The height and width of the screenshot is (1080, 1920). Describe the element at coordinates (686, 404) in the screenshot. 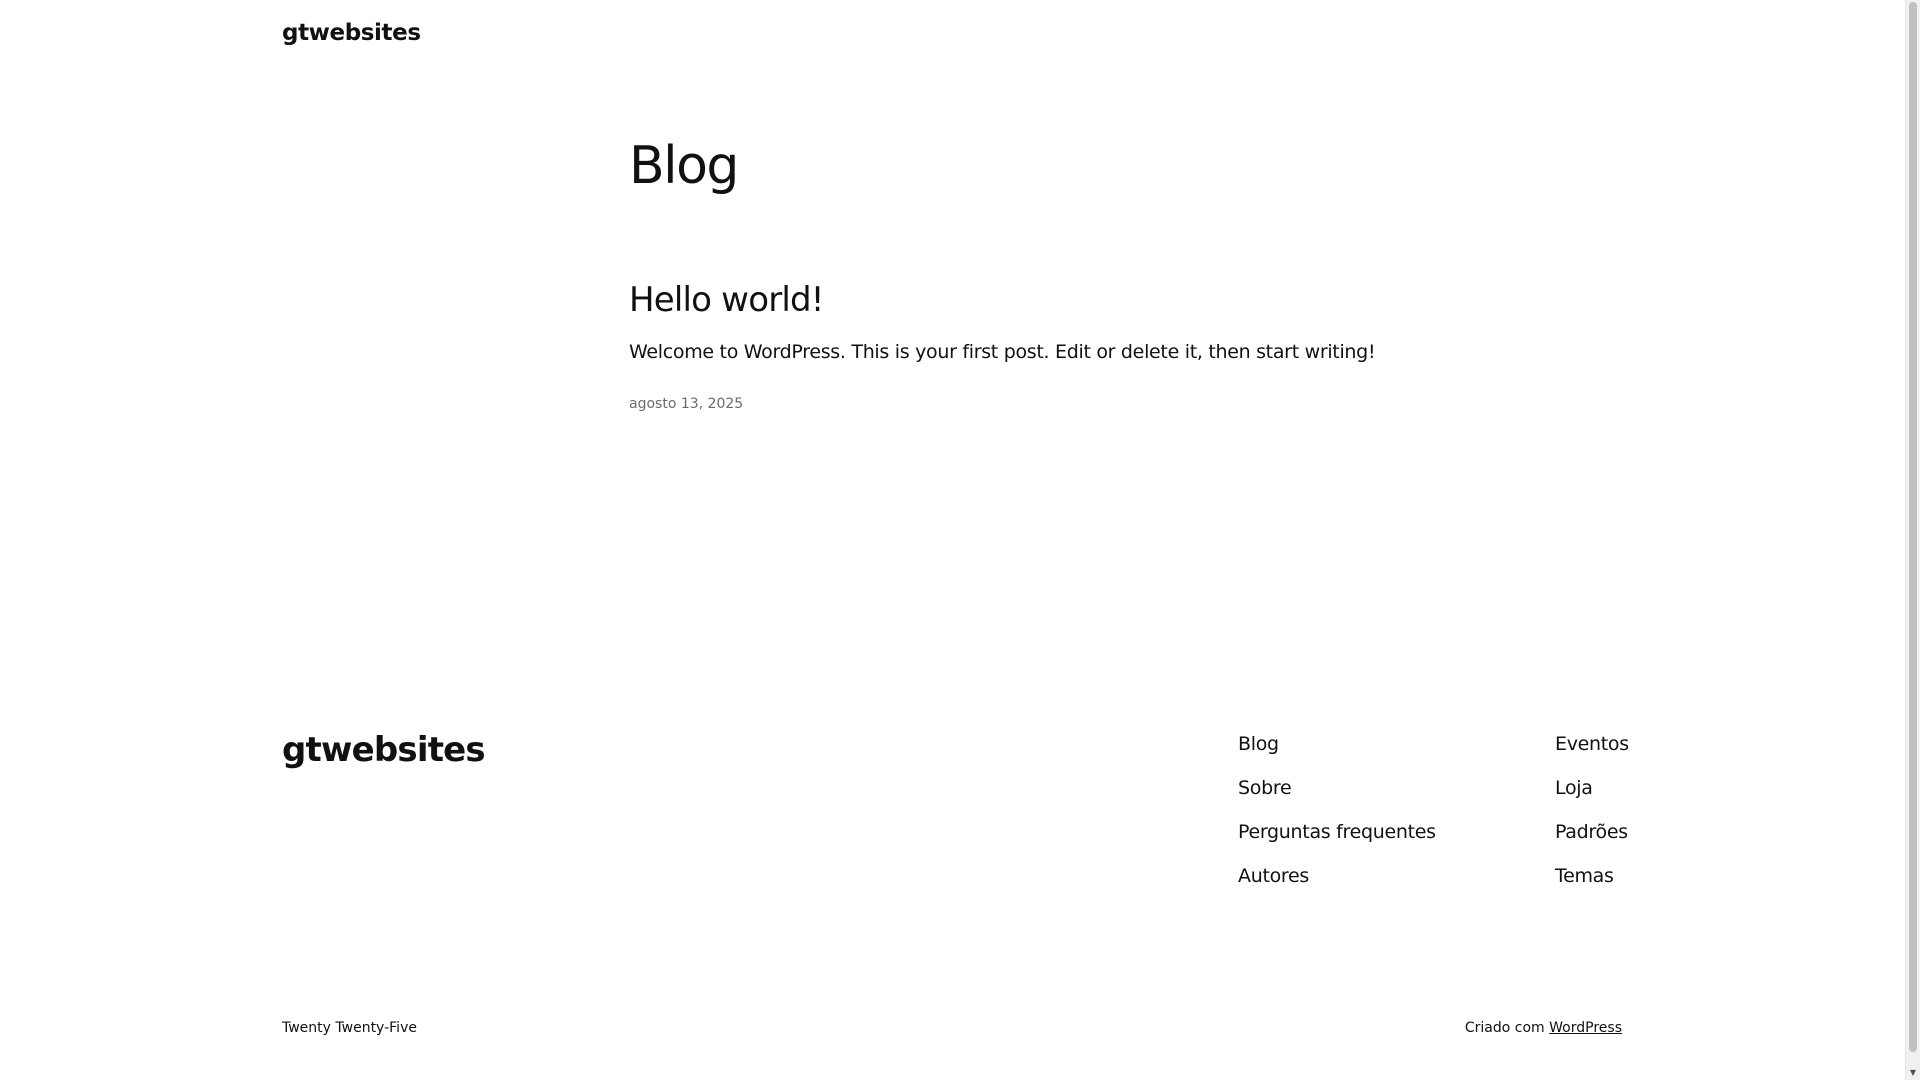

I see `post-date: agosto 13, 2025` at that location.